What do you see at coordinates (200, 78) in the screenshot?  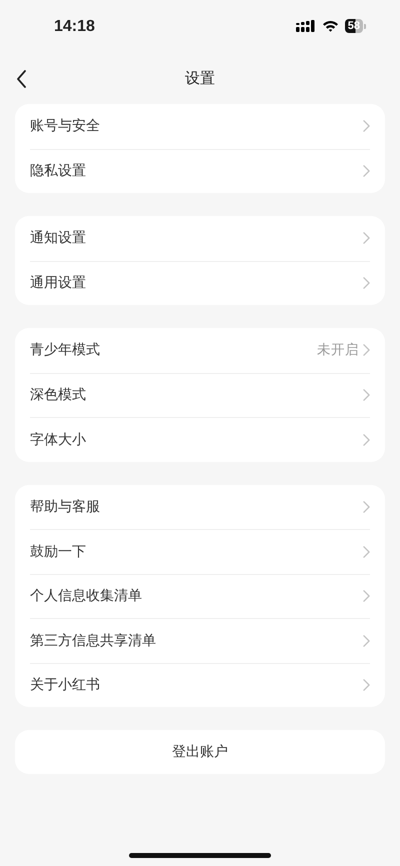 I see `page-title: 设置` at bounding box center [200, 78].